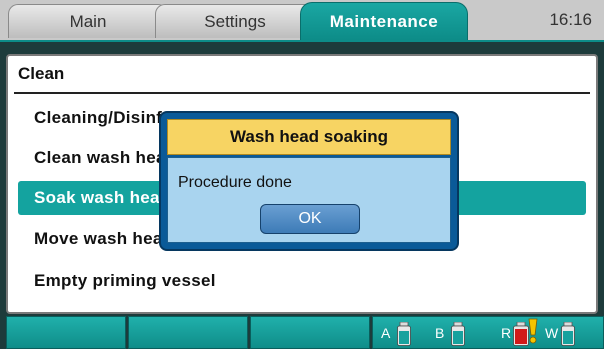 This screenshot has width=604, height=349. I want to click on section-title: Clean, so click(41, 73).